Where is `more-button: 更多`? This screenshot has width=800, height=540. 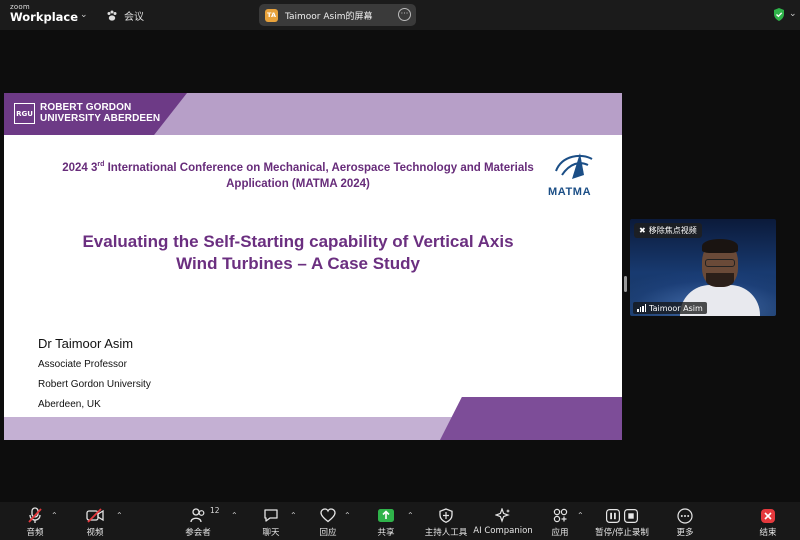 more-button: 更多 is located at coordinates (685, 522).